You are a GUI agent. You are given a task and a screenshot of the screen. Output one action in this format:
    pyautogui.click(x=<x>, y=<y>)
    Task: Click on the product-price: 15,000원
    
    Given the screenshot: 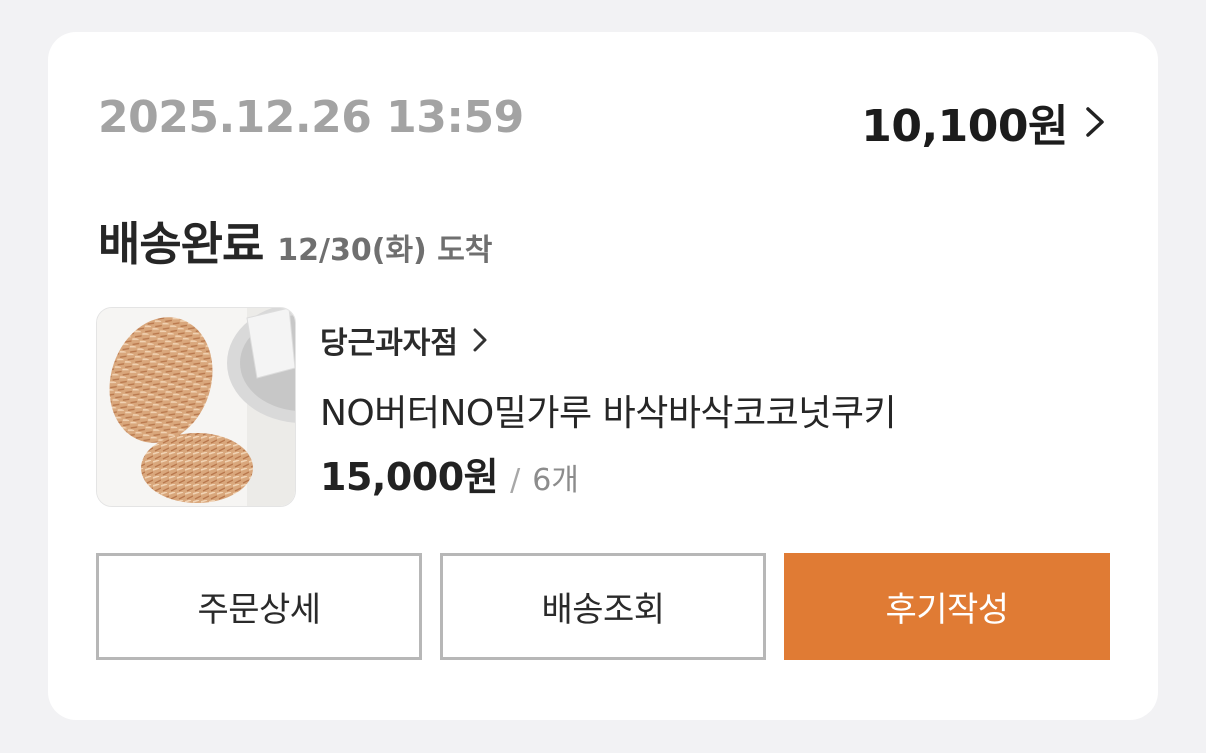 What is the action you would take?
    pyautogui.click(x=409, y=477)
    